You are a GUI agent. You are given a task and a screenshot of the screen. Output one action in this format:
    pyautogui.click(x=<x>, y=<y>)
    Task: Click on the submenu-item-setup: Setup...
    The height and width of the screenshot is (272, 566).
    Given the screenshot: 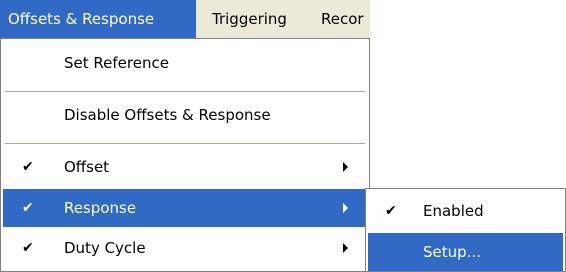 What is the action you would take?
    pyautogui.click(x=465, y=252)
    